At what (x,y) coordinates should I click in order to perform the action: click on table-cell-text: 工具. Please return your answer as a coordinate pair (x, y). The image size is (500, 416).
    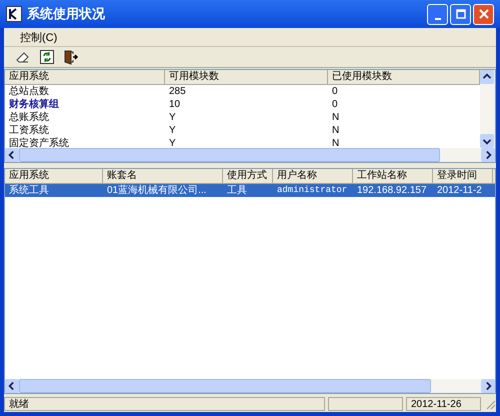
    Looking at the image, I should click on (237, 190).